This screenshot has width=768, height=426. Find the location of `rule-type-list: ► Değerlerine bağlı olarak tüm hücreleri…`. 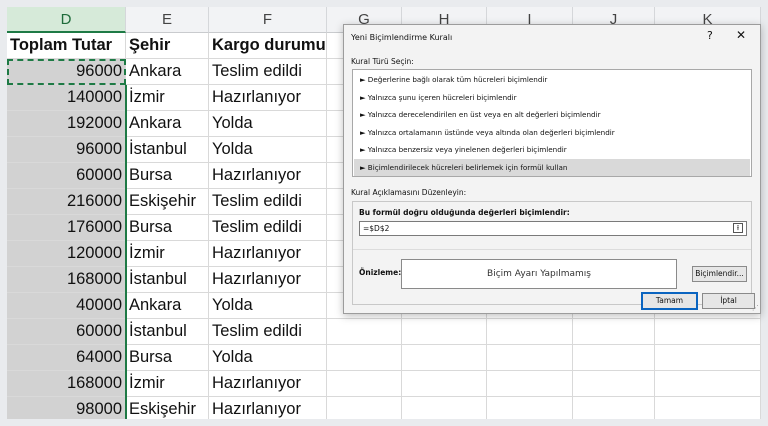

rule-type-list: ► Değerlerine bağlı olarak tüm hücreleri… is located at coordinates (552, 123).